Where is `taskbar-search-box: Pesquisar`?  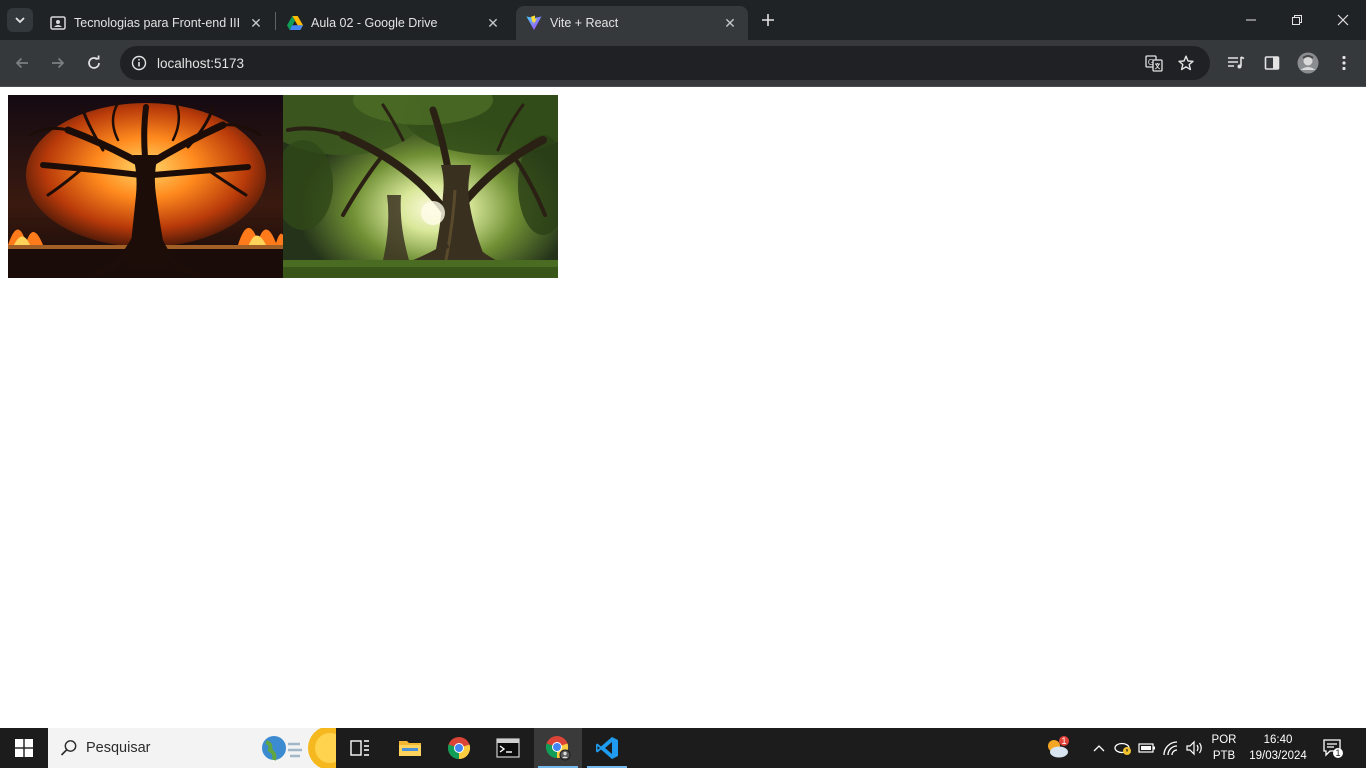 taskbar-search-box: Pesquisar is located at coordinates (192, 748).